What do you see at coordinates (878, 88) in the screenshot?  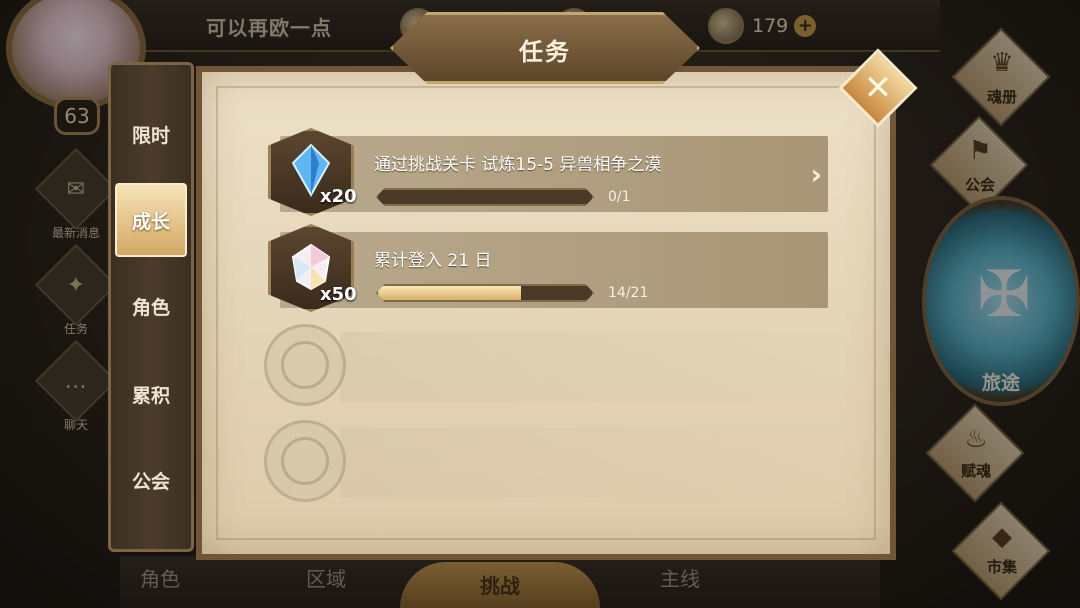 I see `close-icon: ✕` at bounding box center [878, 88].